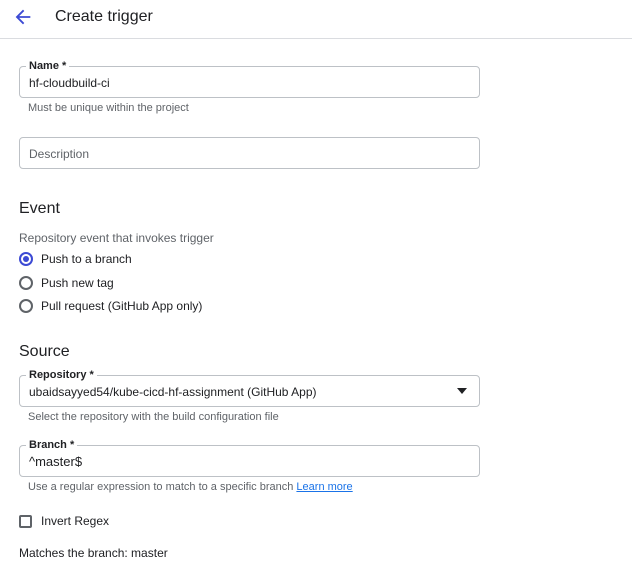 This screenshot has width=632, height=571. What do you see at coordinates (52, 445) in the screenshot?
I see `branch-label: Branch *` at bounding box center [52, 445].